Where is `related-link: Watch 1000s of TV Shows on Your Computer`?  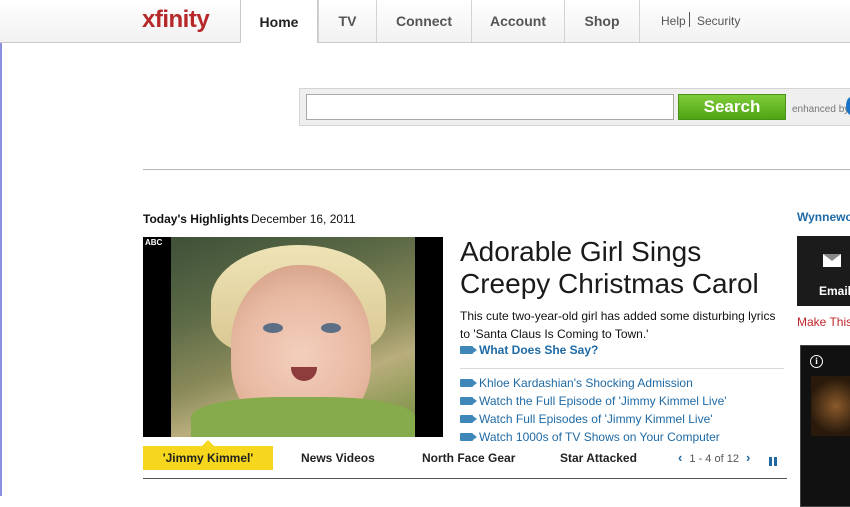
related-link: Watch 1000s of TV Shows on Your Computer is located at coordinates (590, 437).